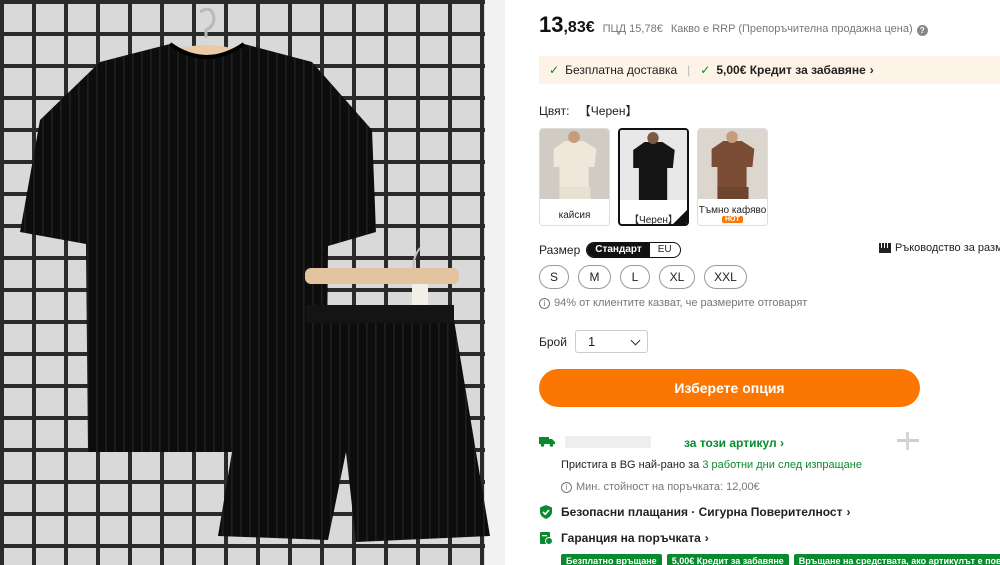 Image resolution: width=1000 pixels, height=565 pixels. What do you see at coordinates (611, 341) in the screenshot?
I see `quantity-select: 1` at bounding box center [611, 341].